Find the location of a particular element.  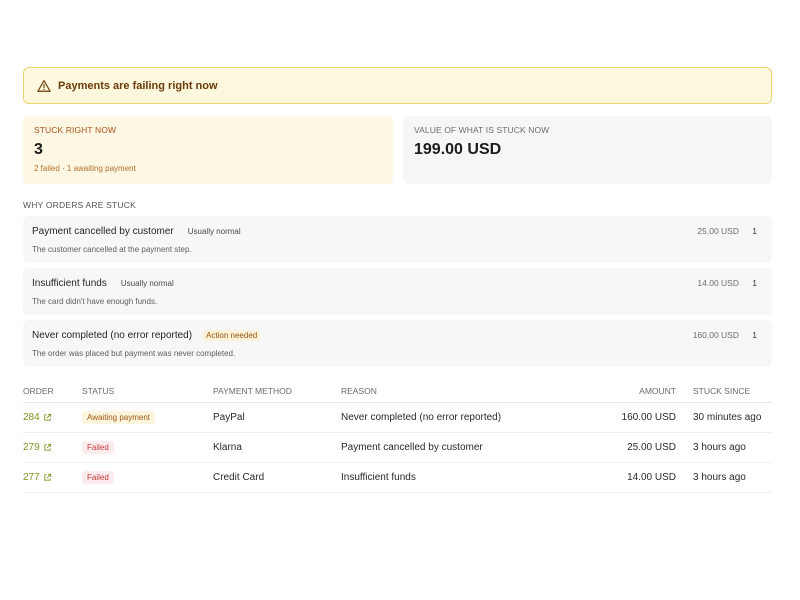

stuck-count-breakdown: 2 failed · 1 awaiting payment is located at coordinates (85, 168).